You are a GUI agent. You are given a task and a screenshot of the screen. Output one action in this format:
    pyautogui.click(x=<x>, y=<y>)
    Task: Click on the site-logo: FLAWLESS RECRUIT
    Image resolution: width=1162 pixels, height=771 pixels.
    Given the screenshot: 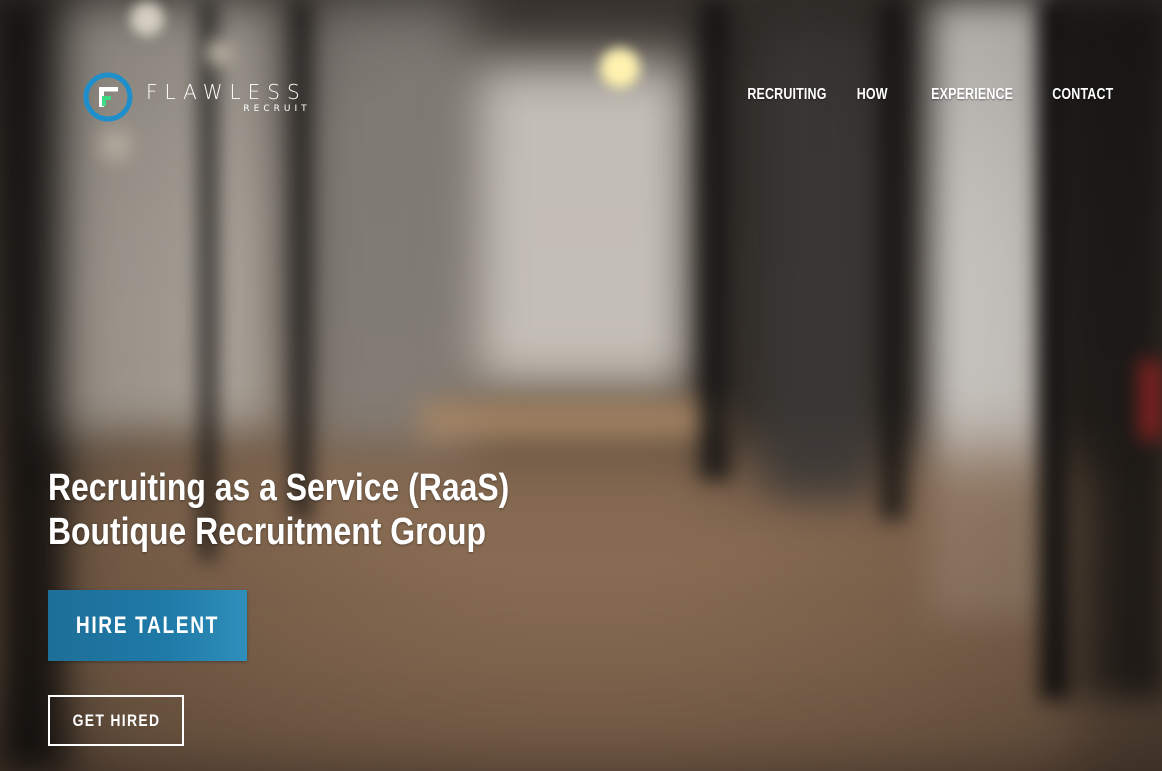 What is the action you would take?
    pyautogui.click(x=194, y=97)
    